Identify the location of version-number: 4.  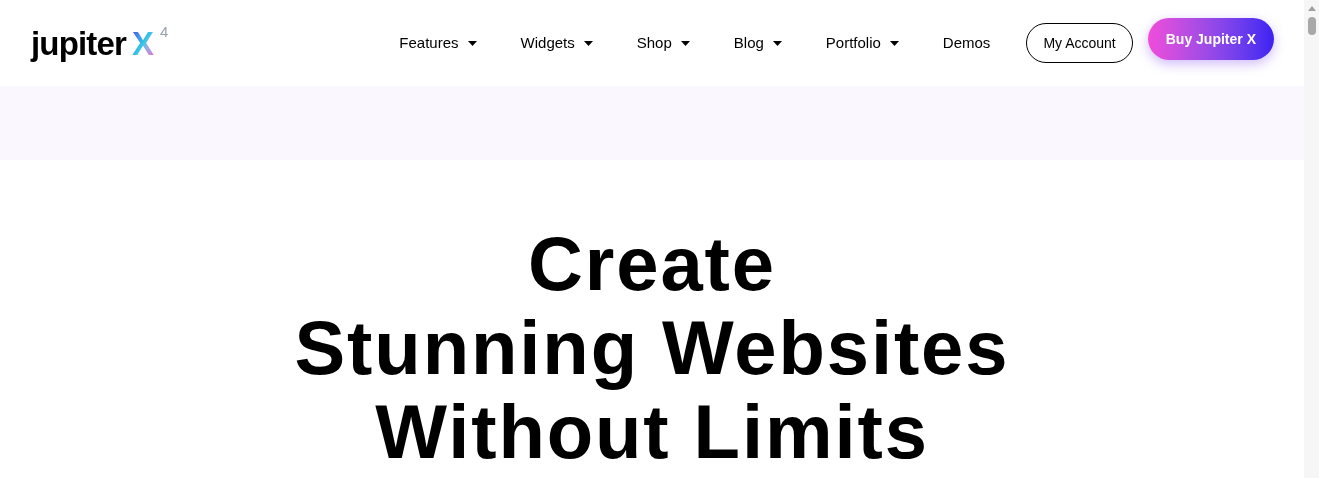
(164, 31).